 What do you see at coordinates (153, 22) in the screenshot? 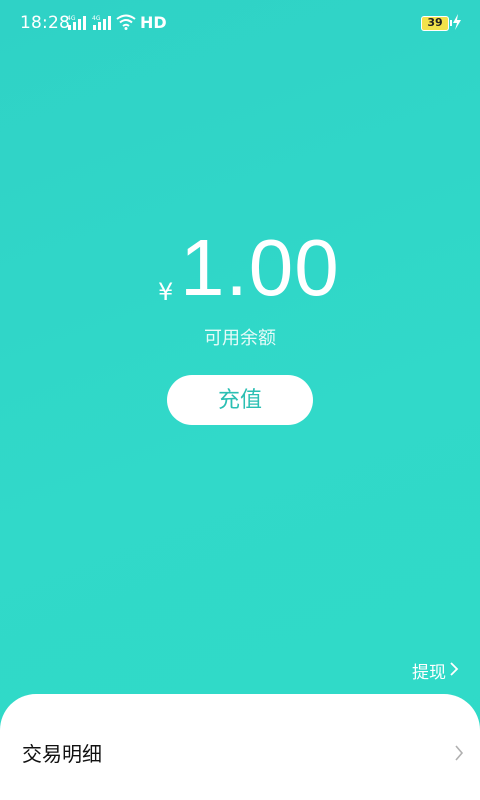
I see `hd-label: HD` at bounding box center [153, 22].